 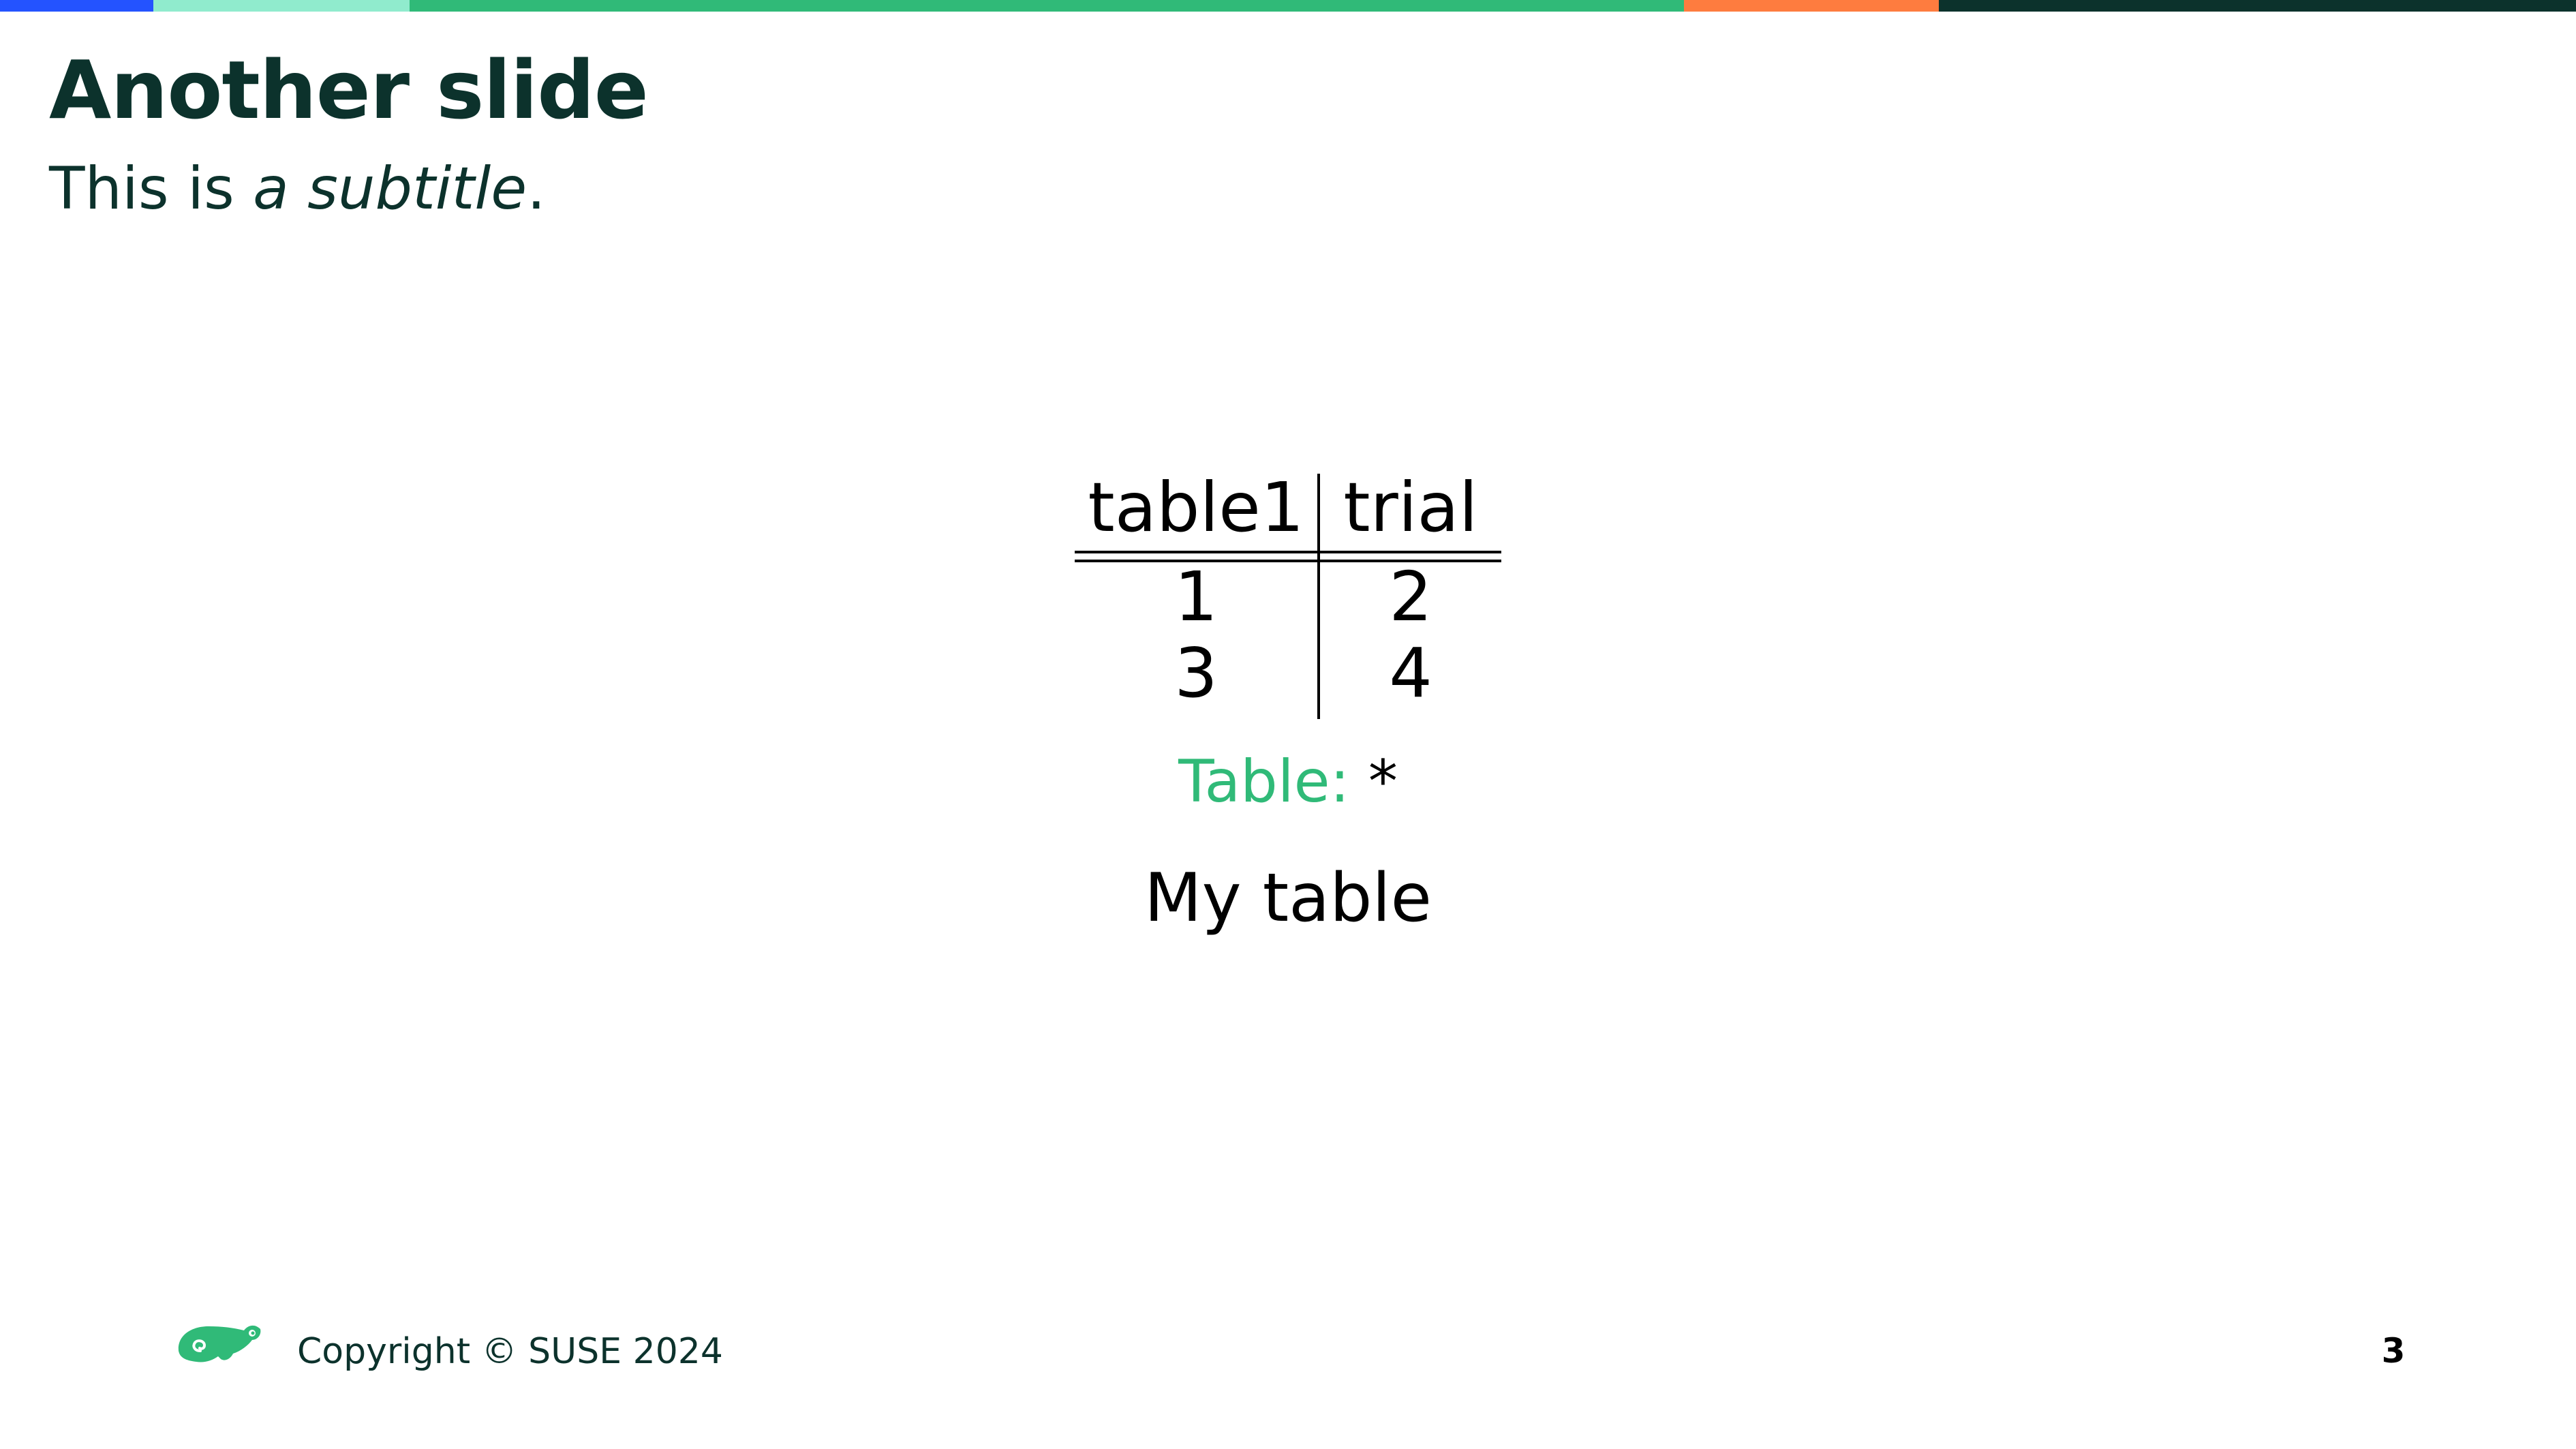 What do you see at coordinates (151, 189) in the screenshot?
I see `subtitle-text: This is` at bounding box center [151, 189].